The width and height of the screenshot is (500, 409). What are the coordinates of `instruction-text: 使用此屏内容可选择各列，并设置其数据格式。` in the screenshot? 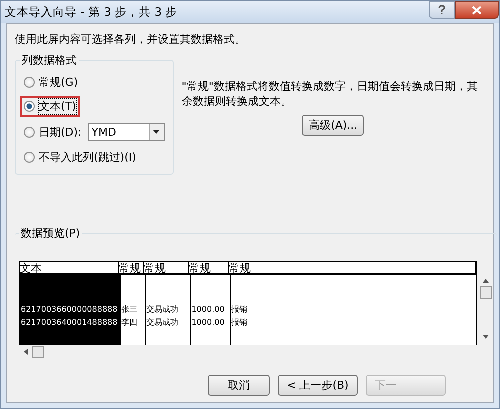 It's located at (131, 39).